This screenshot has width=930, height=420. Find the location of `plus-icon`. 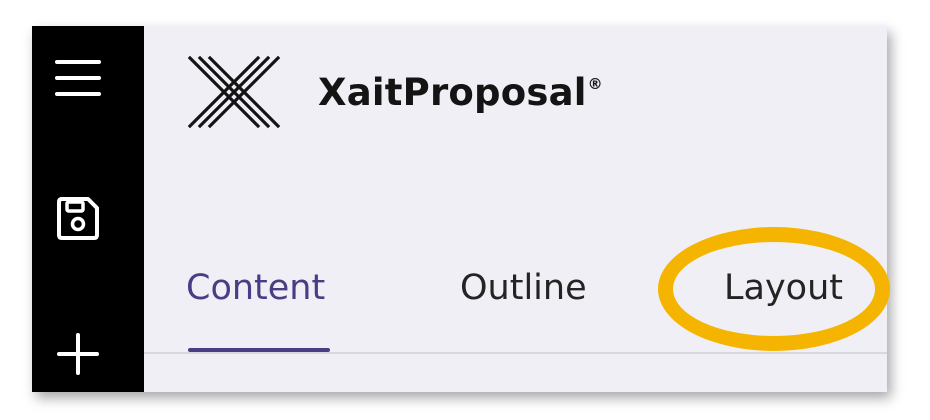

plus-icon is located at coordinates (78, 354).